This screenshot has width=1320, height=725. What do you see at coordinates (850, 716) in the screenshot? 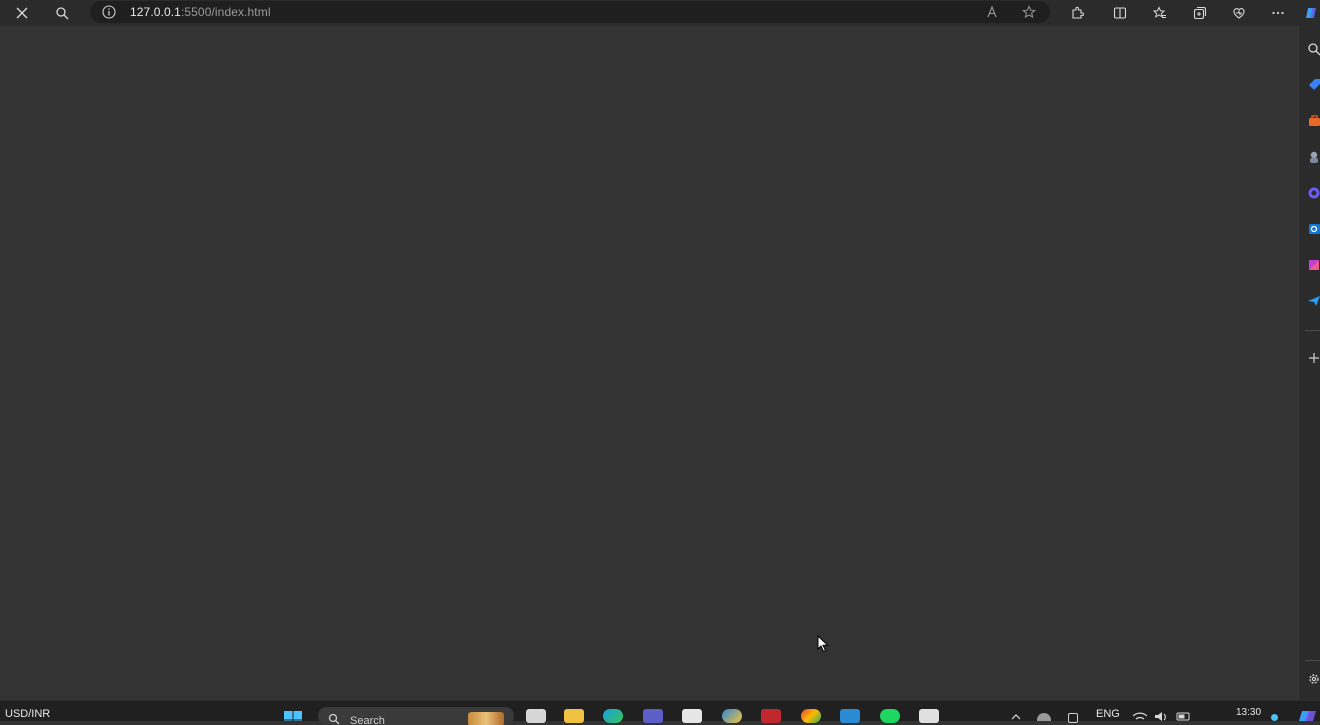
I see `vscode-icon` at bounding box center [850, 716].